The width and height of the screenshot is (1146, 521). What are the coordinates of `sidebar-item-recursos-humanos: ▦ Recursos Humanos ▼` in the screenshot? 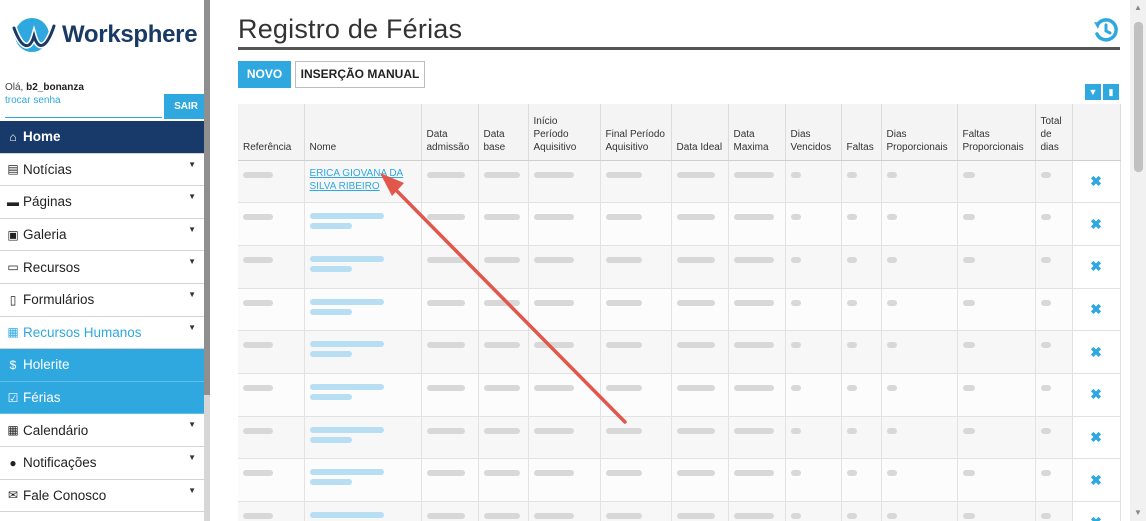 It's located at (102, 333).